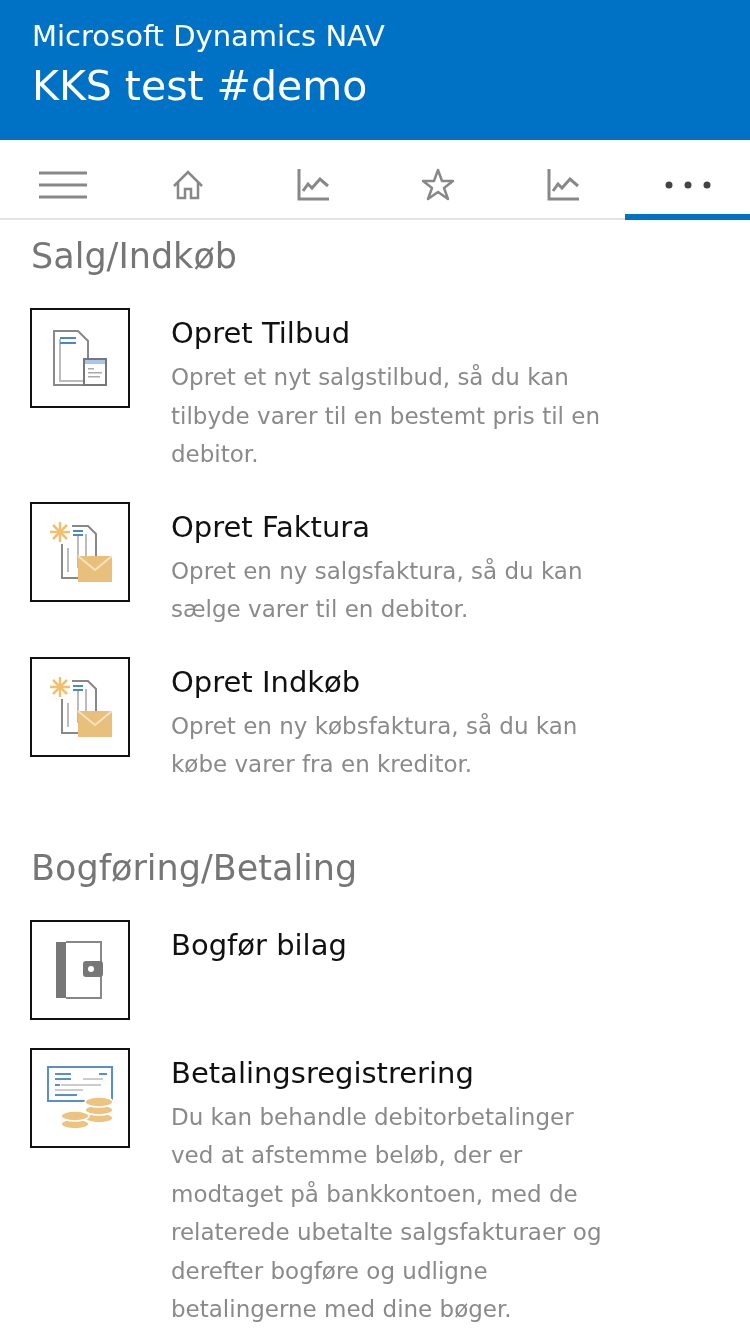 This screenshot has height=1334, width=750. What do you see at coordinates (391, 1072) in the screenshot?
I see `action-title: Betalingsregistrering` at bounding box center [391, 1072].